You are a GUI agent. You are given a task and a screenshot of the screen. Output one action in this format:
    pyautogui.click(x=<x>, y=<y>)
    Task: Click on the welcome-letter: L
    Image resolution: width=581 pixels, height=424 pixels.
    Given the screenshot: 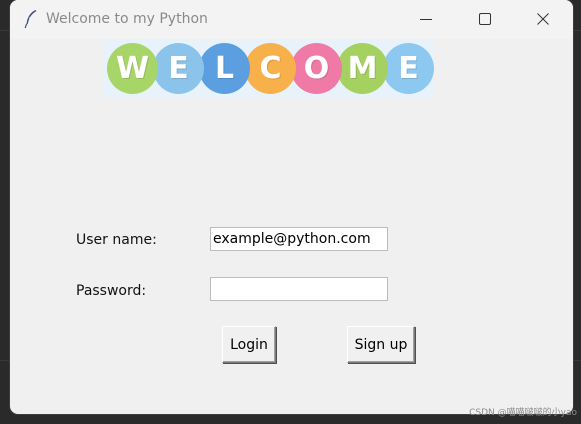 What is the action you would take?
    pyautogui.click(x=224, y=68)
    